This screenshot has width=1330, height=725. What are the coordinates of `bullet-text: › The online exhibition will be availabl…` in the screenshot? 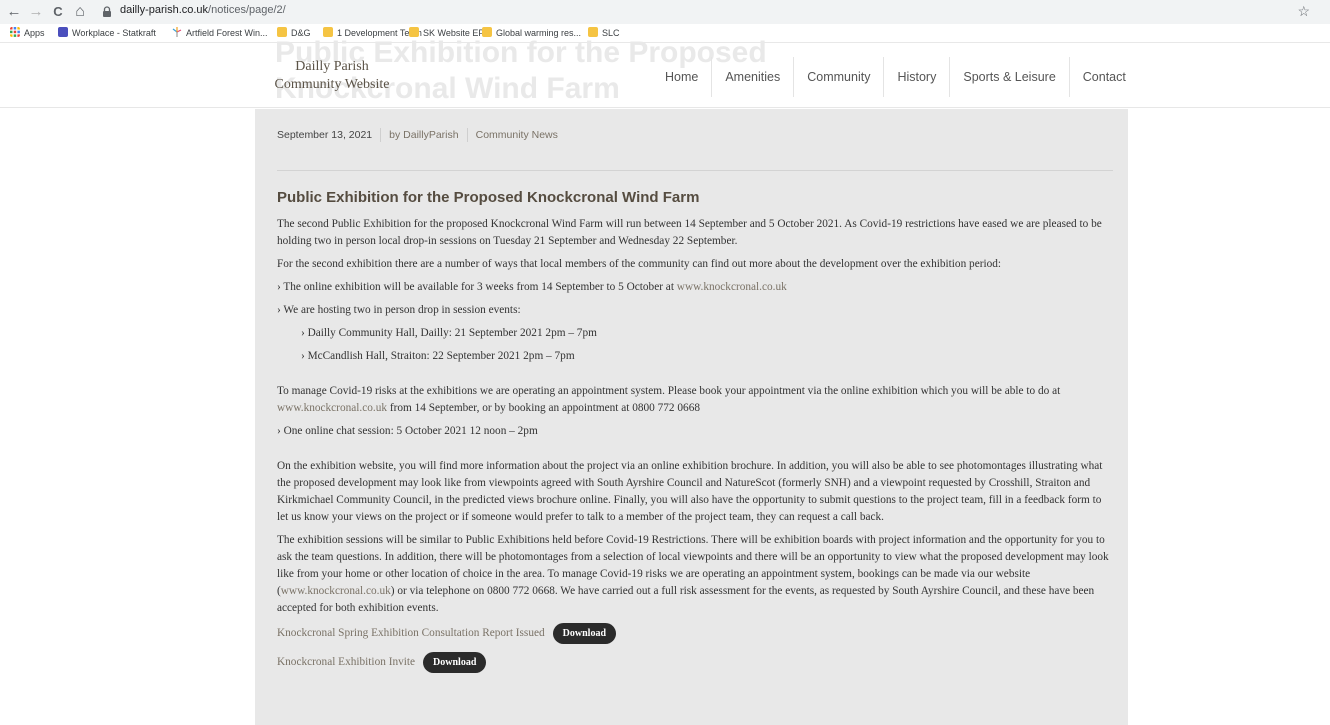 It's located at (477, 287).